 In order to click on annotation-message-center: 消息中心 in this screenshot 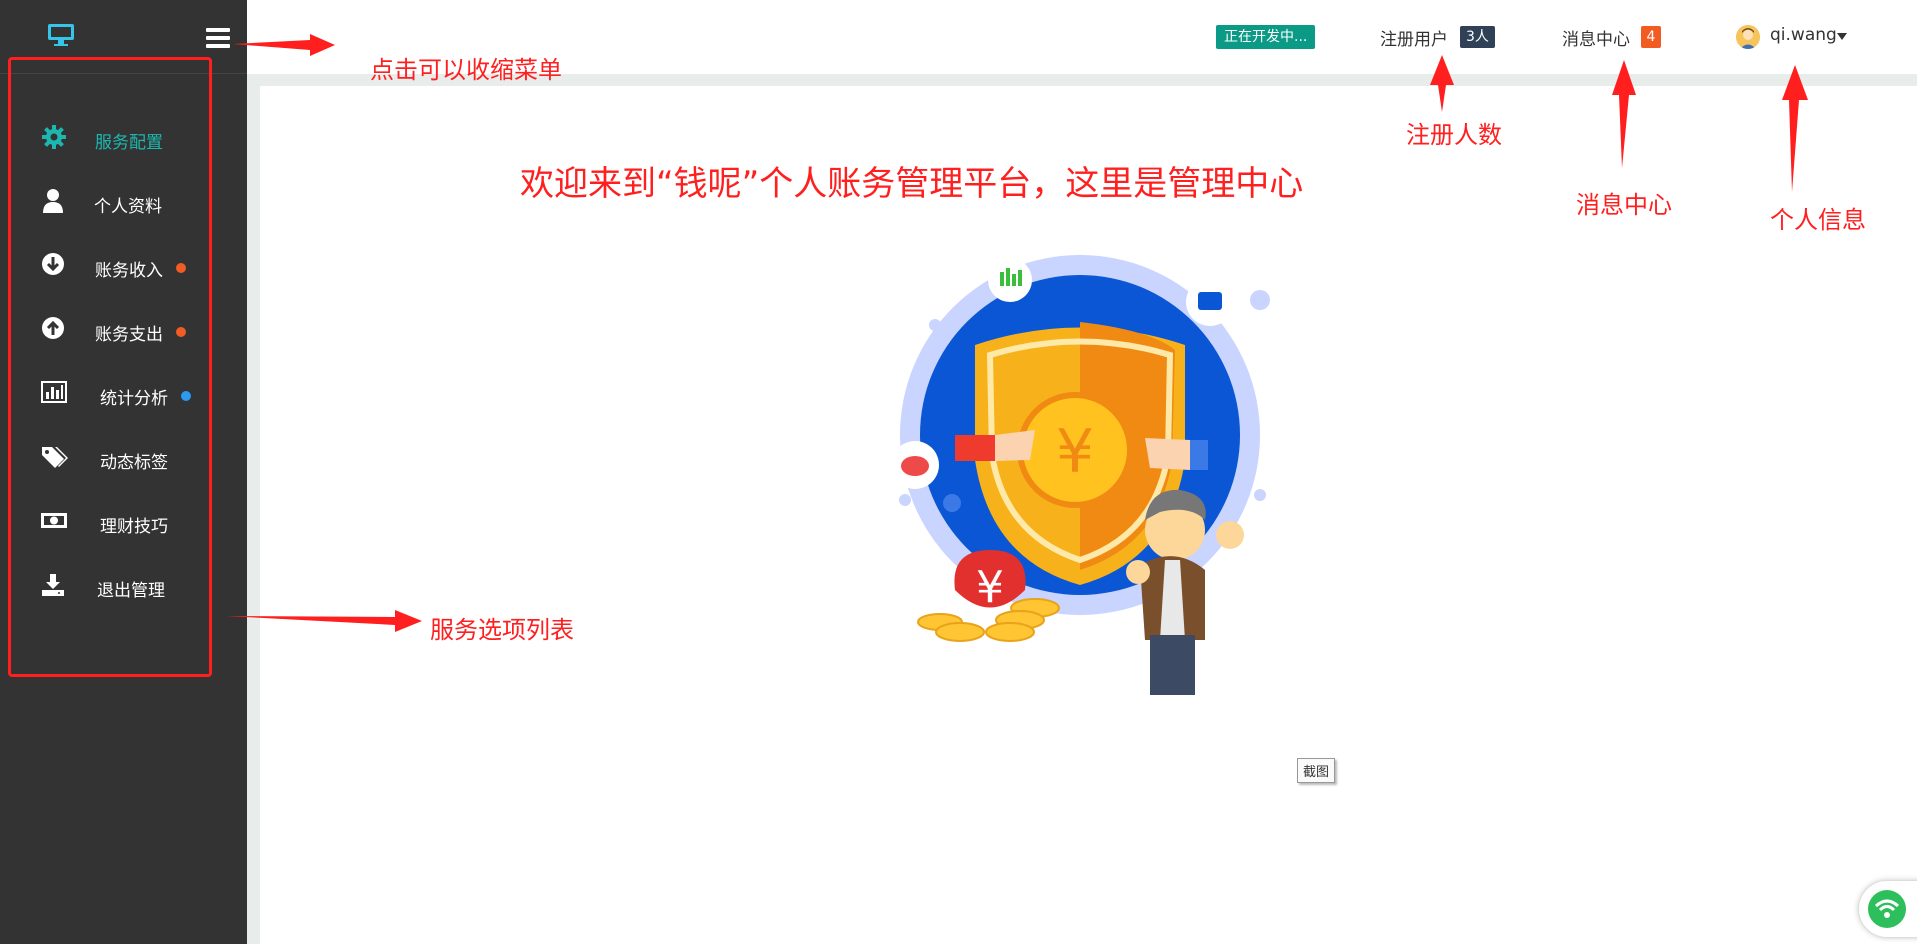, I will do `click(1624, 205)`.